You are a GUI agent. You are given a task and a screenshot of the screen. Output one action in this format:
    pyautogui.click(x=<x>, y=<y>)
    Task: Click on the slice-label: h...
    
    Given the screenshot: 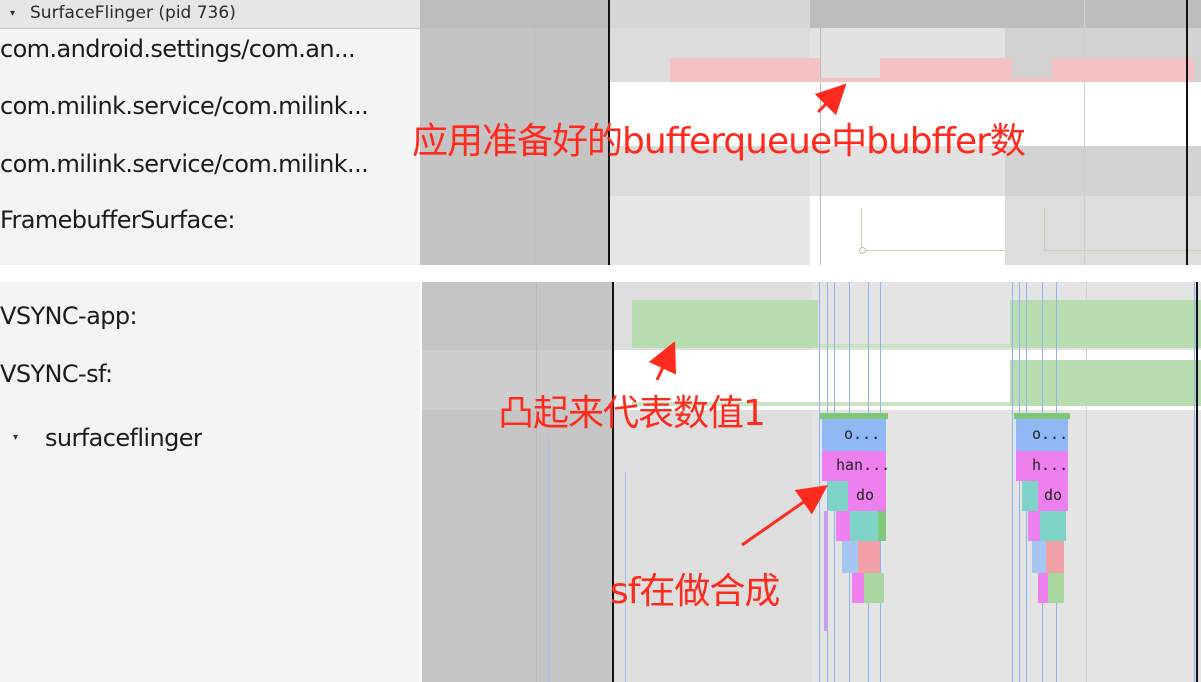 What is the action you would take?
    pyautogui.click(x=1050, y=465)
    